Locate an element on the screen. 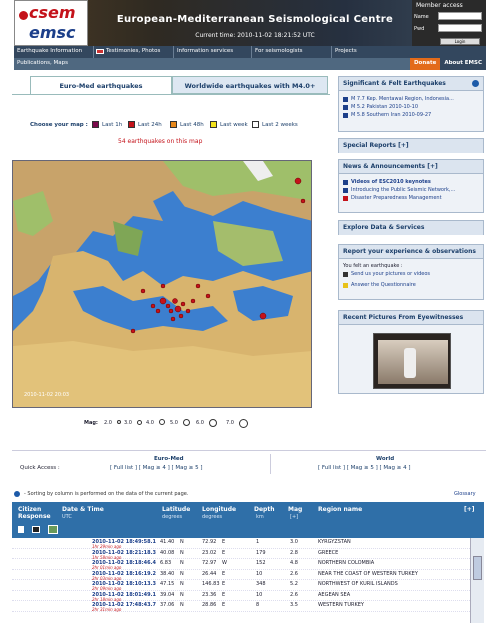 The width and height of the screenshot is (494, 623). news-title: News & Announcements [+] is located at coordinates (411, 167).